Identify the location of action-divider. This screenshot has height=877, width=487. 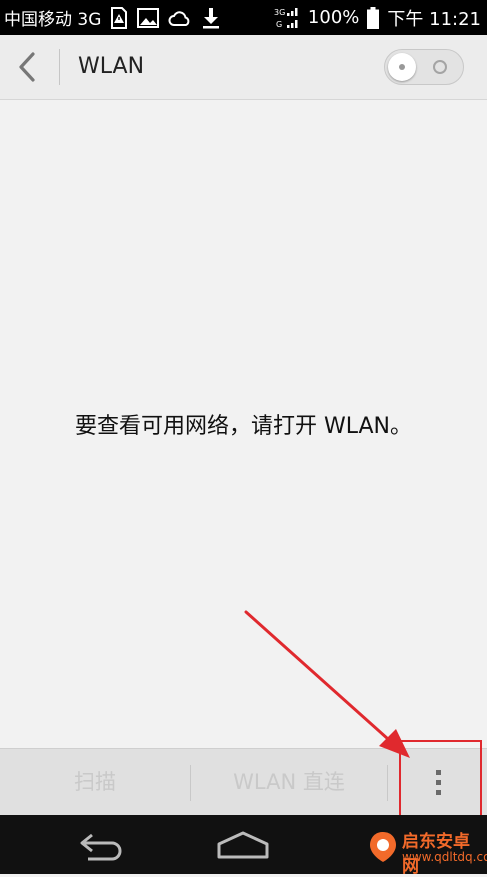
(387, 783).